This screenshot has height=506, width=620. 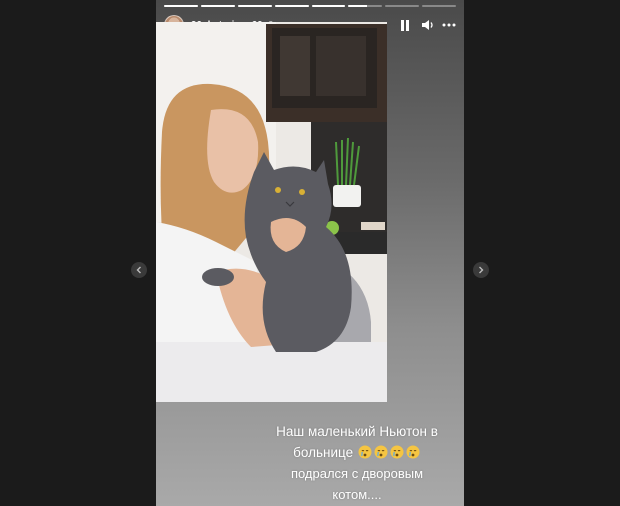 I want to click on chevron-right-icon, so click(x=481, y=270).